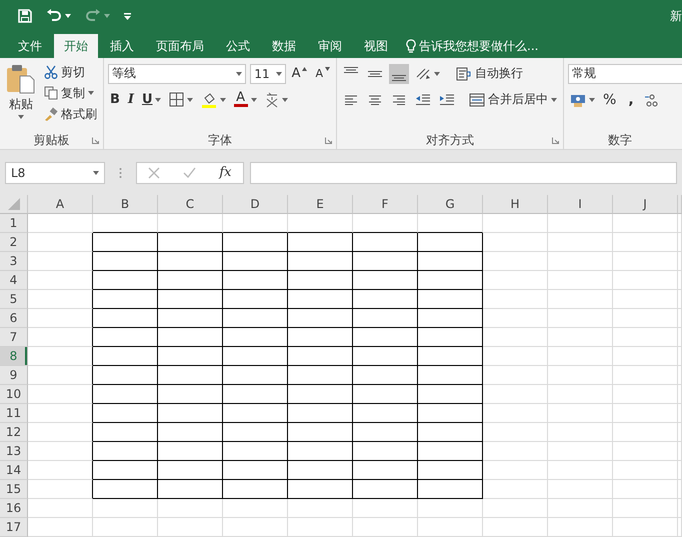 The image size is (682, 537). Describe the element at coordinates (60, 204) in the screenshot. I see `column-header: A` at that location.